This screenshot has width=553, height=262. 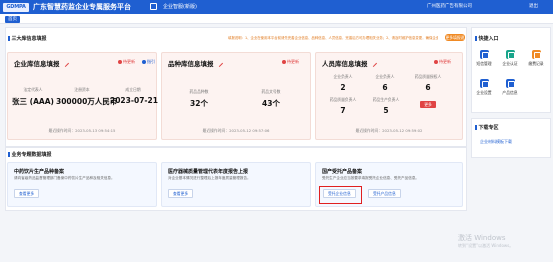 I want to click on download-title: 下载专区, so click(x=487, y=127).